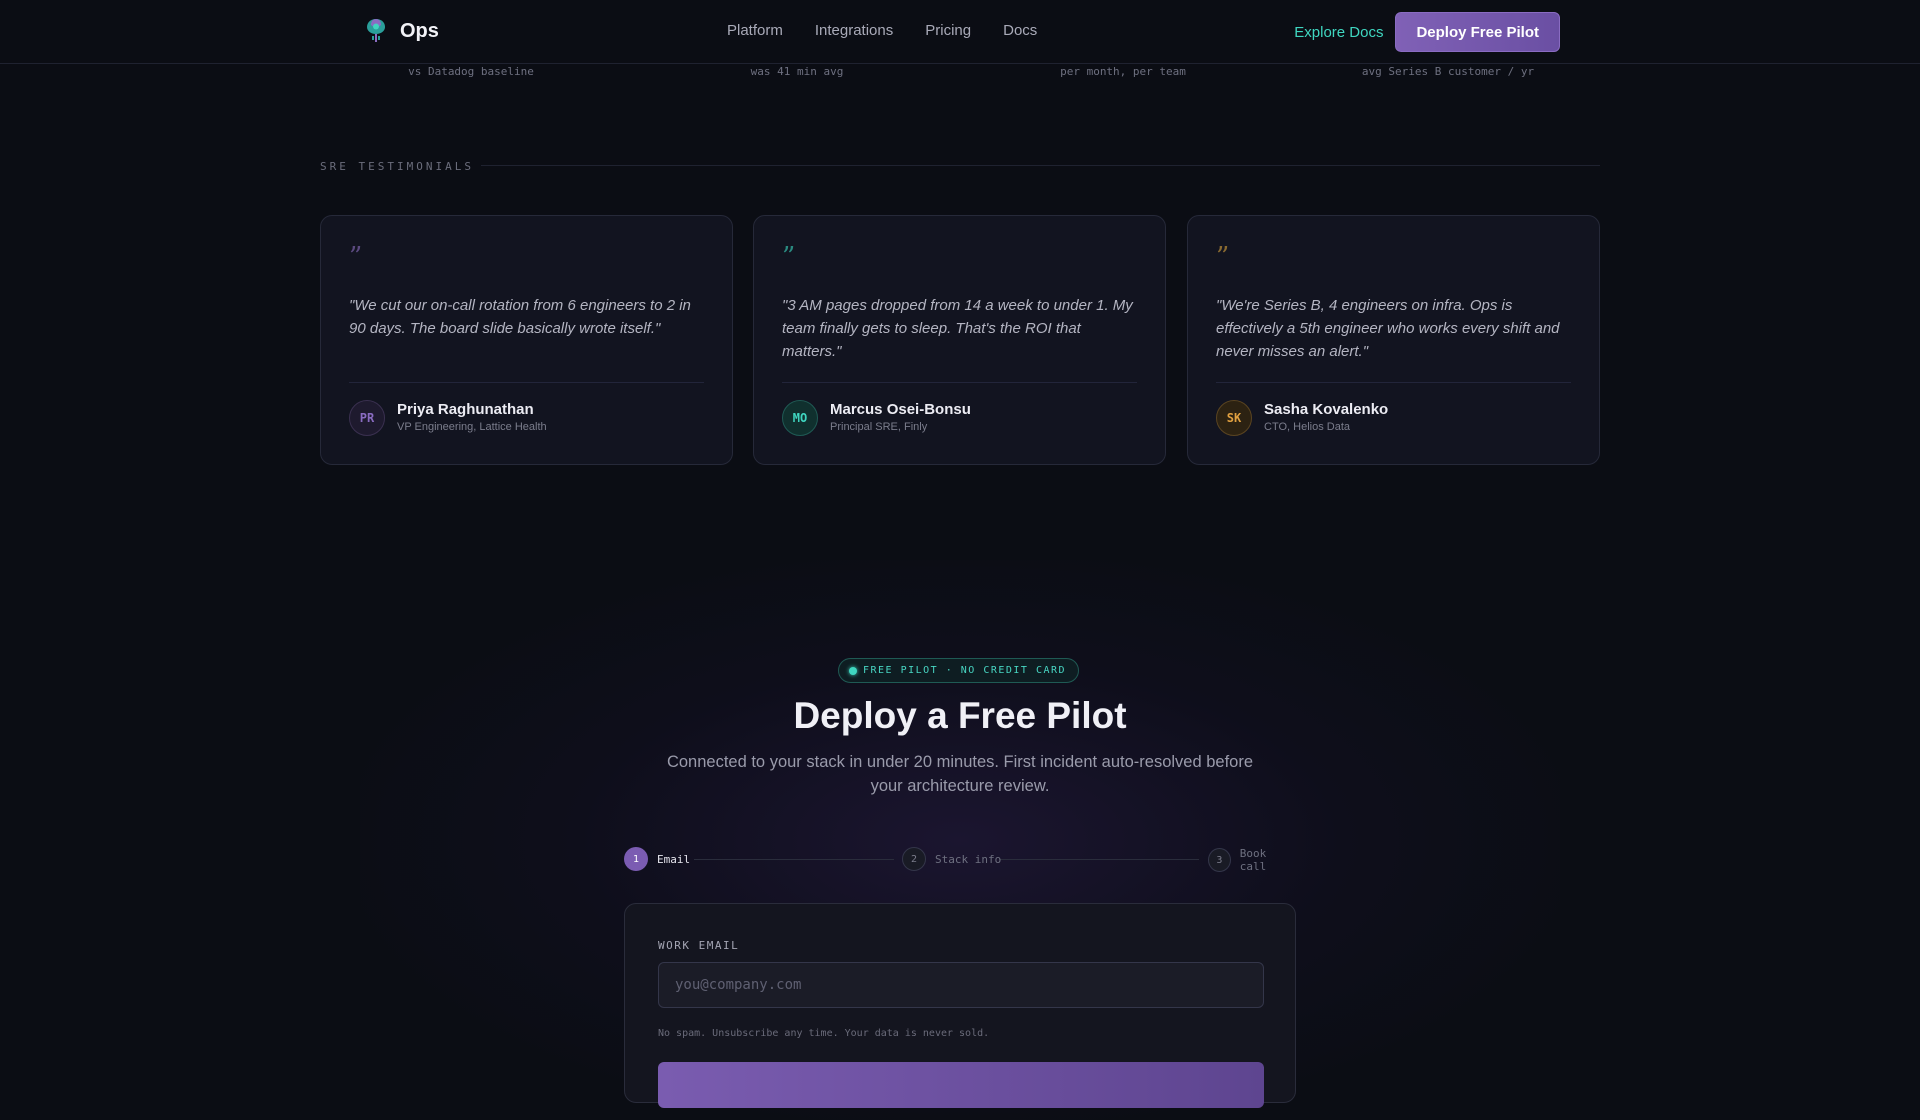 The height and width of the screenshot is (1120, 1920). Describe the element at coordinates (1020, 30) in the screenshot. I see `nav-link-docs: Docs` at that location.